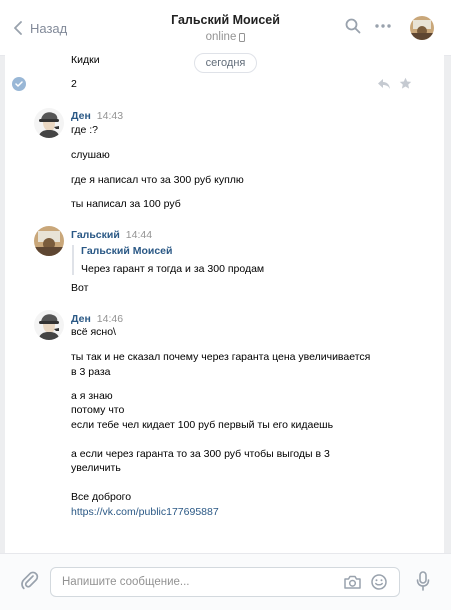  What do you see at coordinates (95, 235) in the screenshot?
I see `author-name: Гальский` at bounding box center [95, 235].